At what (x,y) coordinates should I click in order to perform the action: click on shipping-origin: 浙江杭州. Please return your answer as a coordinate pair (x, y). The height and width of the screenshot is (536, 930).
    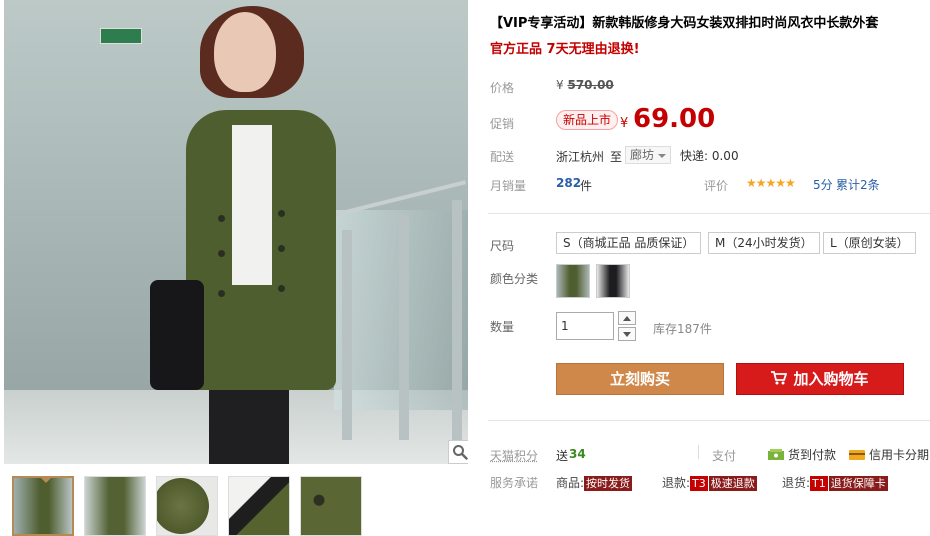
    Looking at the image, I should click on (580, 157).